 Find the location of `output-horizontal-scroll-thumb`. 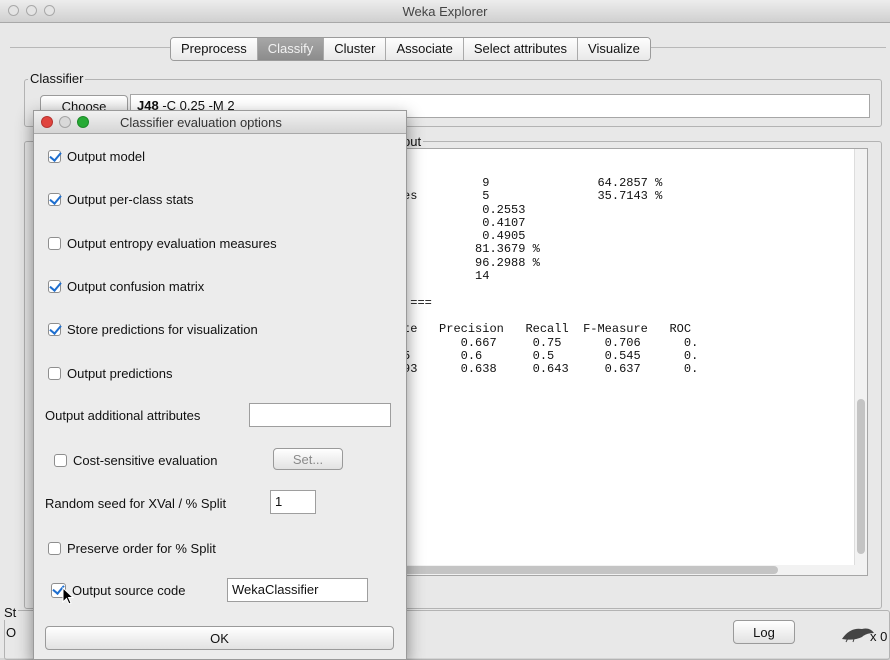

output-horizontal-scroll-thumb is located at coordinates (588, 570).